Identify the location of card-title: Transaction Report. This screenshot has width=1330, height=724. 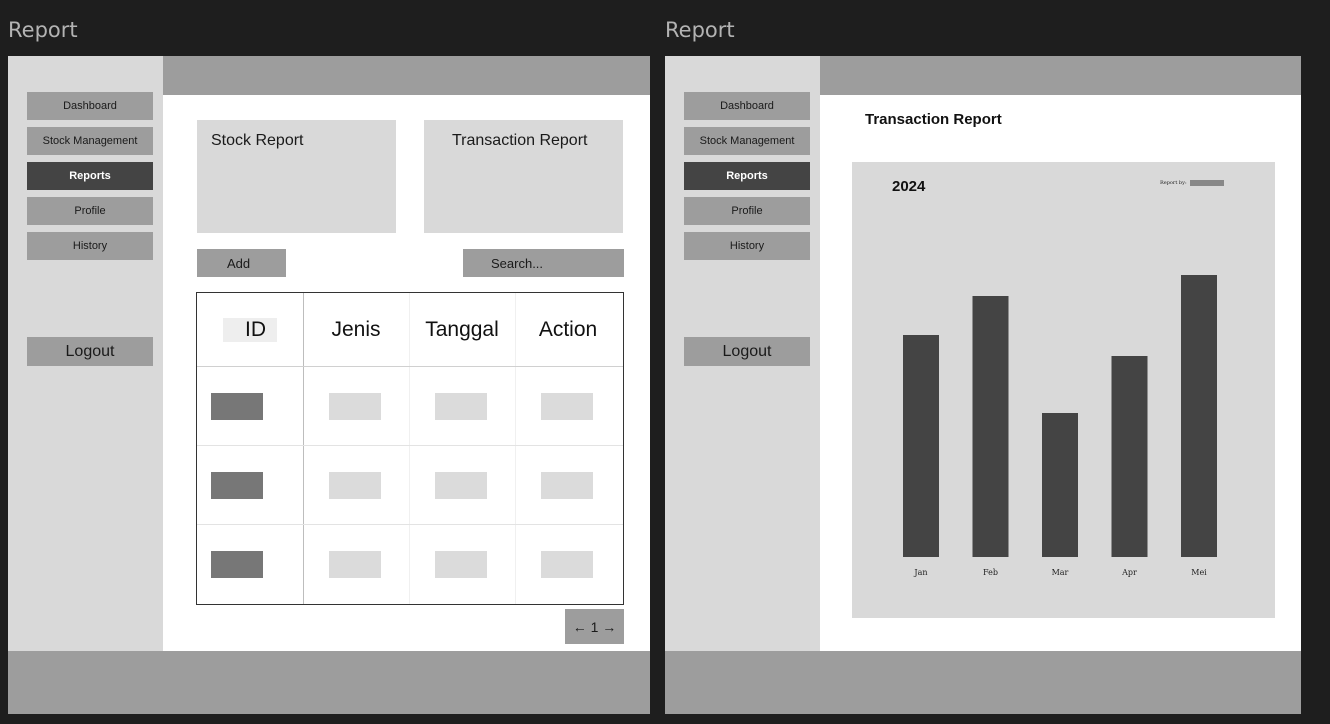
(520, 140).